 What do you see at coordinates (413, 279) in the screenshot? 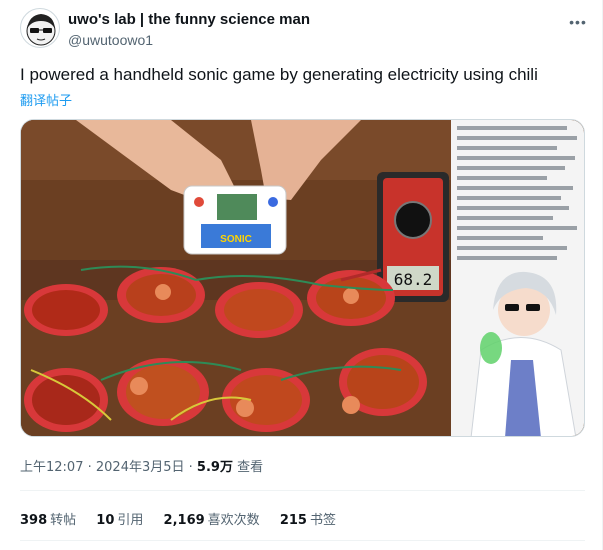
I see `multimeter-reading: 68.2` at bounding box center [413, 279].